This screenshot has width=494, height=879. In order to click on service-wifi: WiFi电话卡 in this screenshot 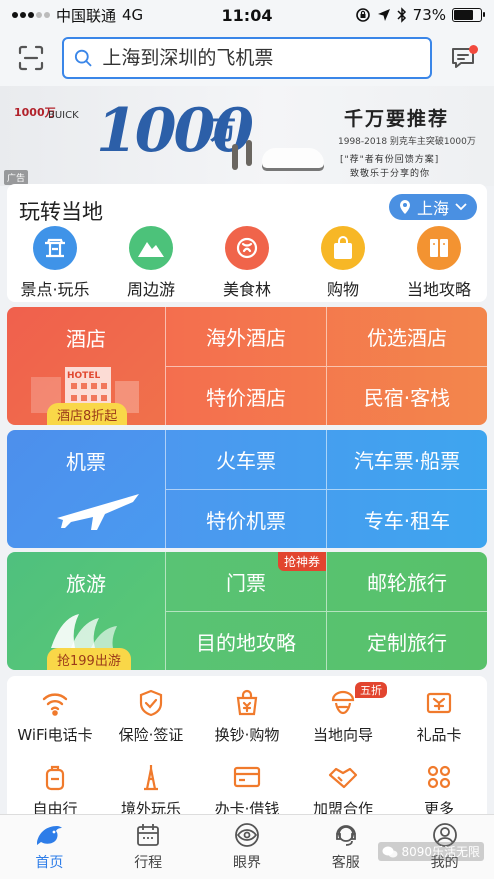, I will do `click(55, 716)`.